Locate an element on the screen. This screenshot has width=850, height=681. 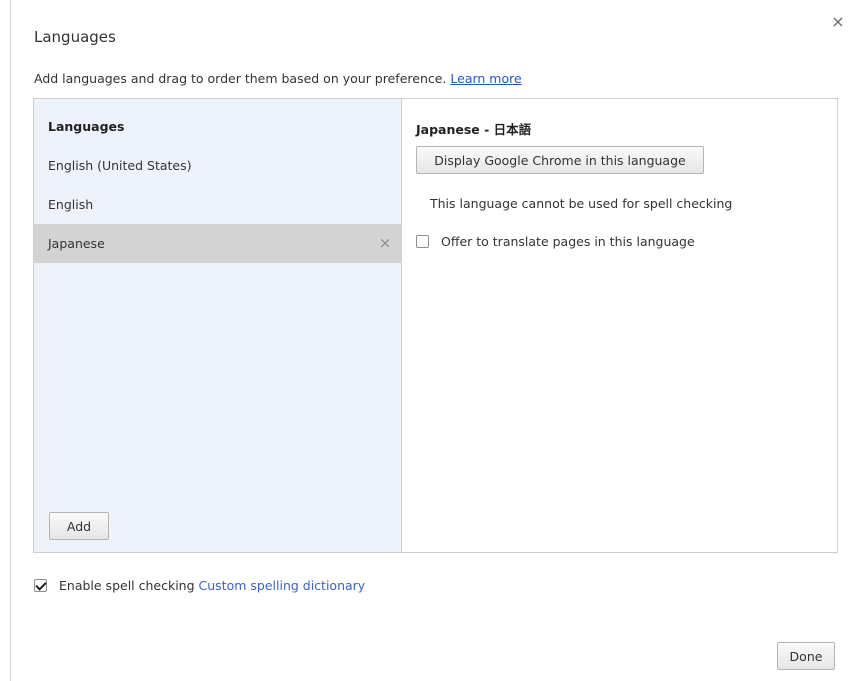
spell-check-checkbox is located at coordinates (40, 585).